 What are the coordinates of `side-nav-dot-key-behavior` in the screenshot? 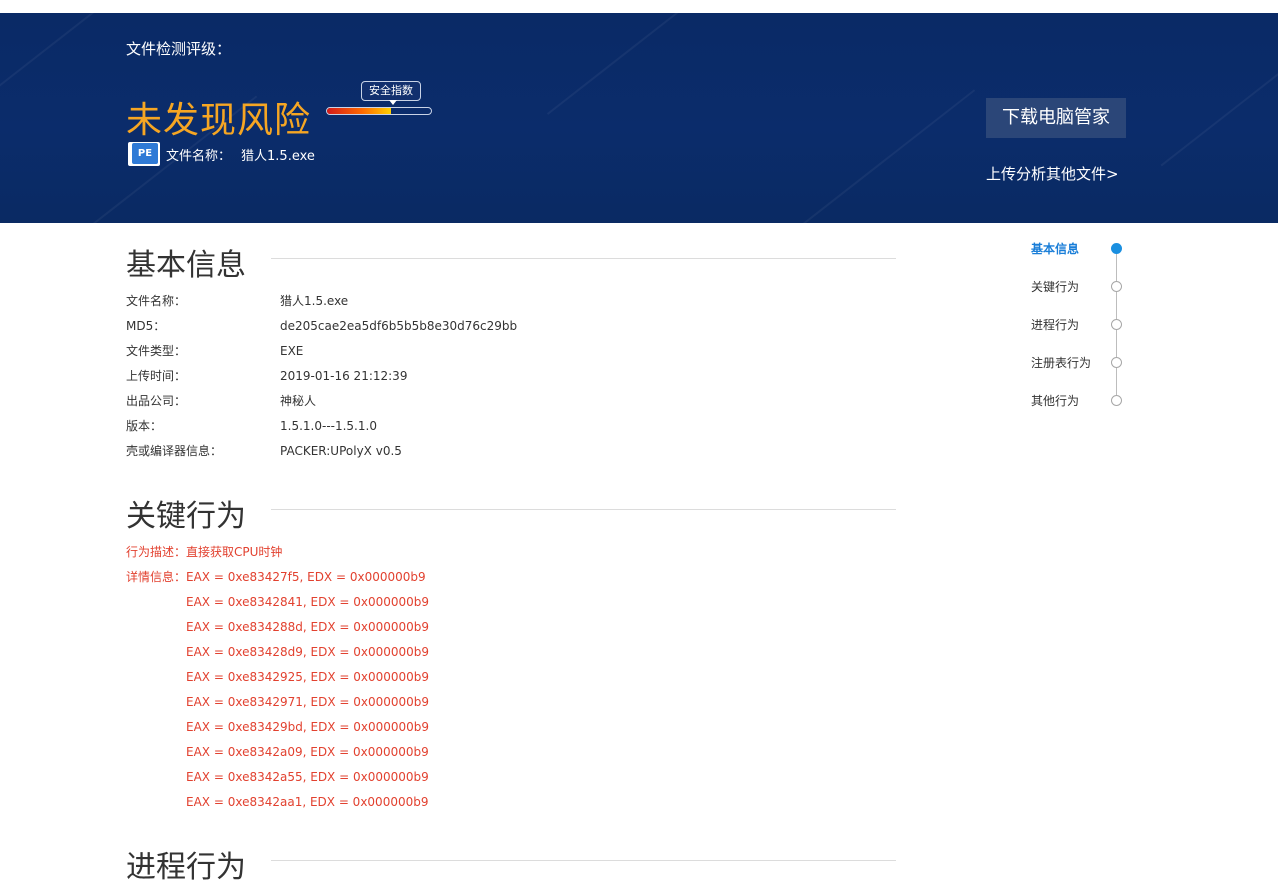 It's located at (1116, 286).